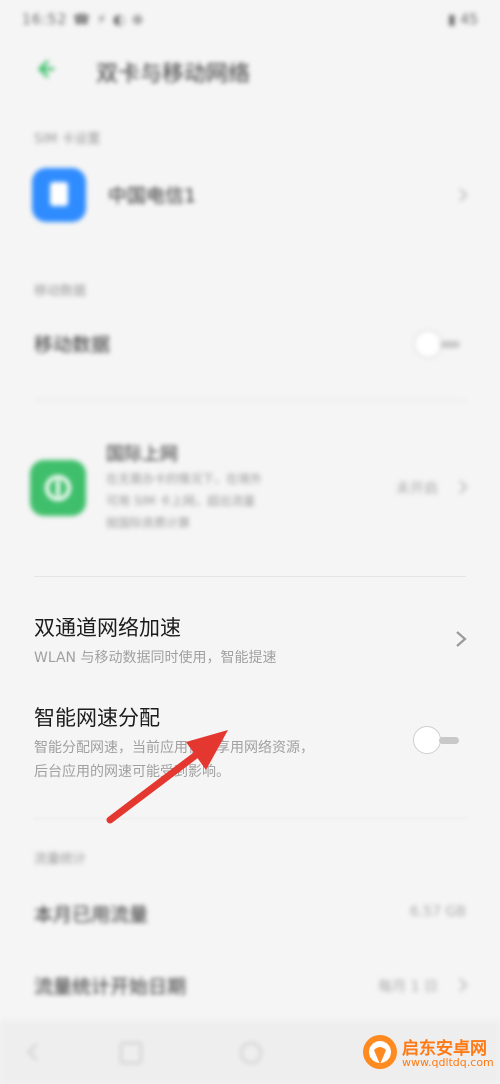 The image size is (500, 1084). I want to click on monthly-usage-row: 本月已用流量 6.57 GB, so click(250, 915).